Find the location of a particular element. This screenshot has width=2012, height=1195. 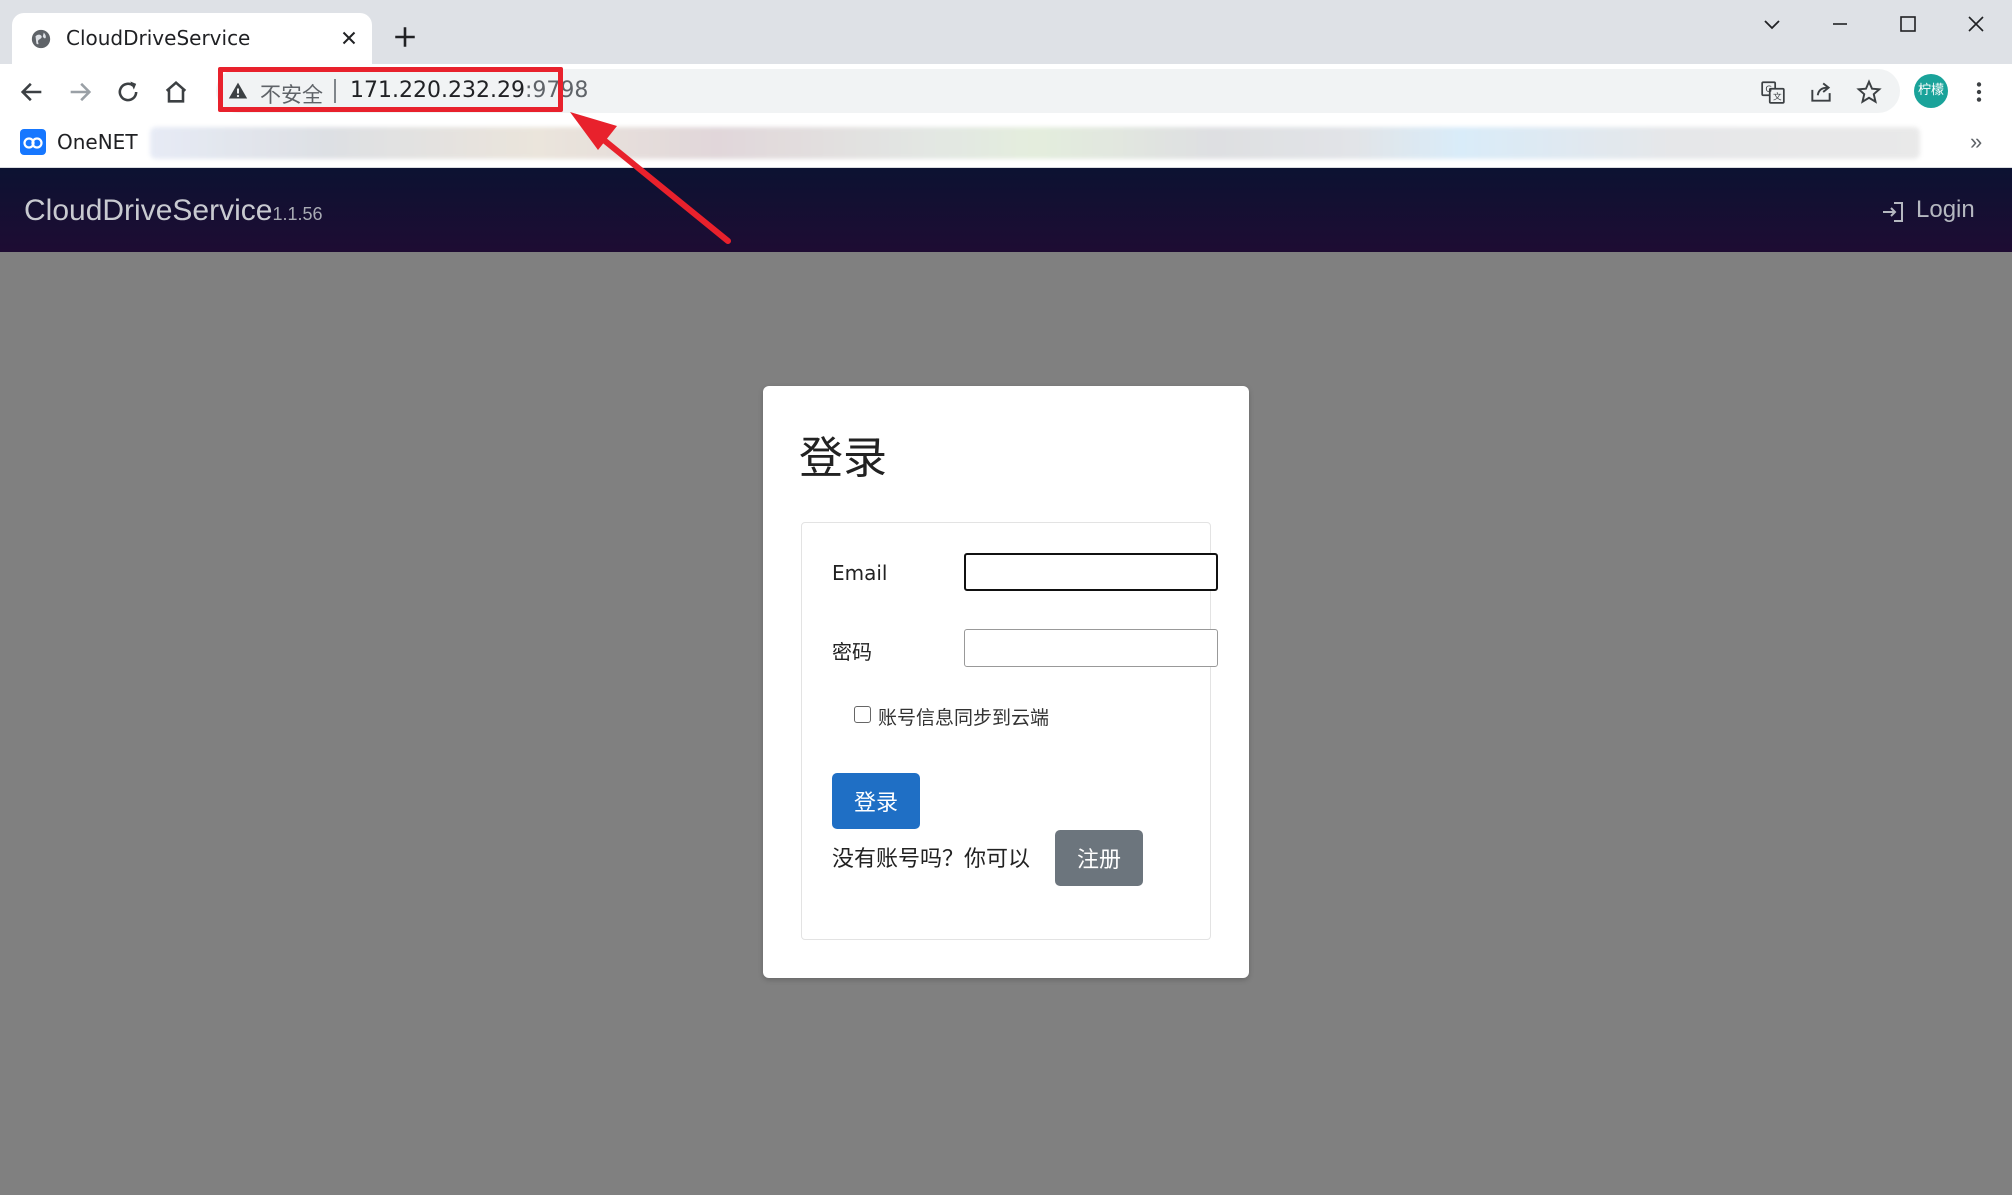

sync-label: 账号信息同步到云端 is located at coordinates (963, 716).